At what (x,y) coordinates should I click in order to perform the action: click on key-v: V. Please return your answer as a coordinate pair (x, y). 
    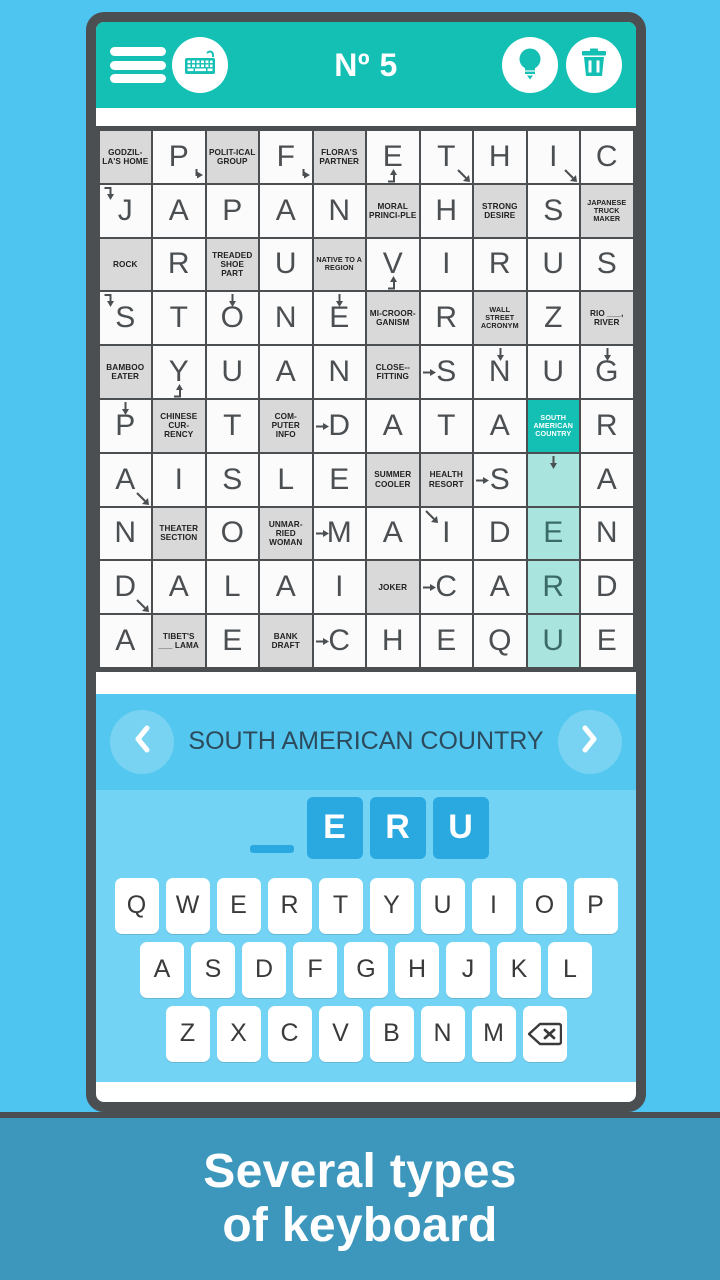
    Looking at the image, I should click on (340, 1033).